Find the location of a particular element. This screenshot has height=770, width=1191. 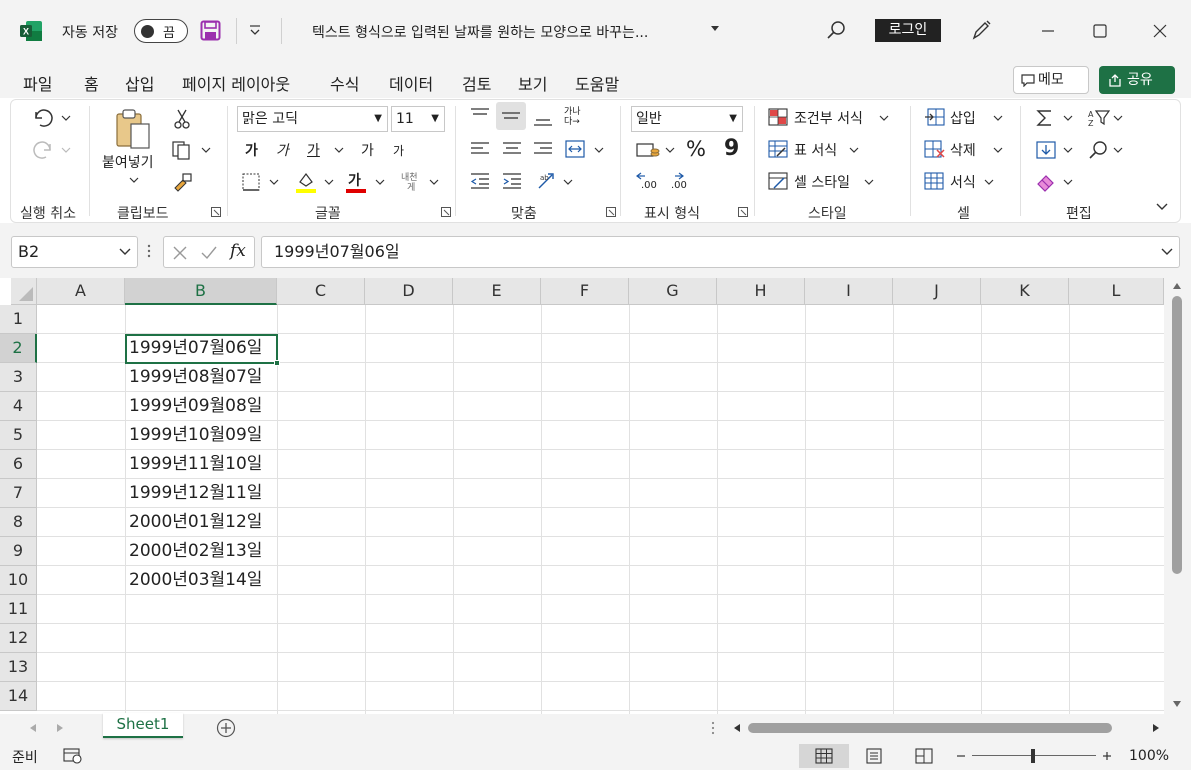

number-launcher-icon is located at coordinates (743, 212).